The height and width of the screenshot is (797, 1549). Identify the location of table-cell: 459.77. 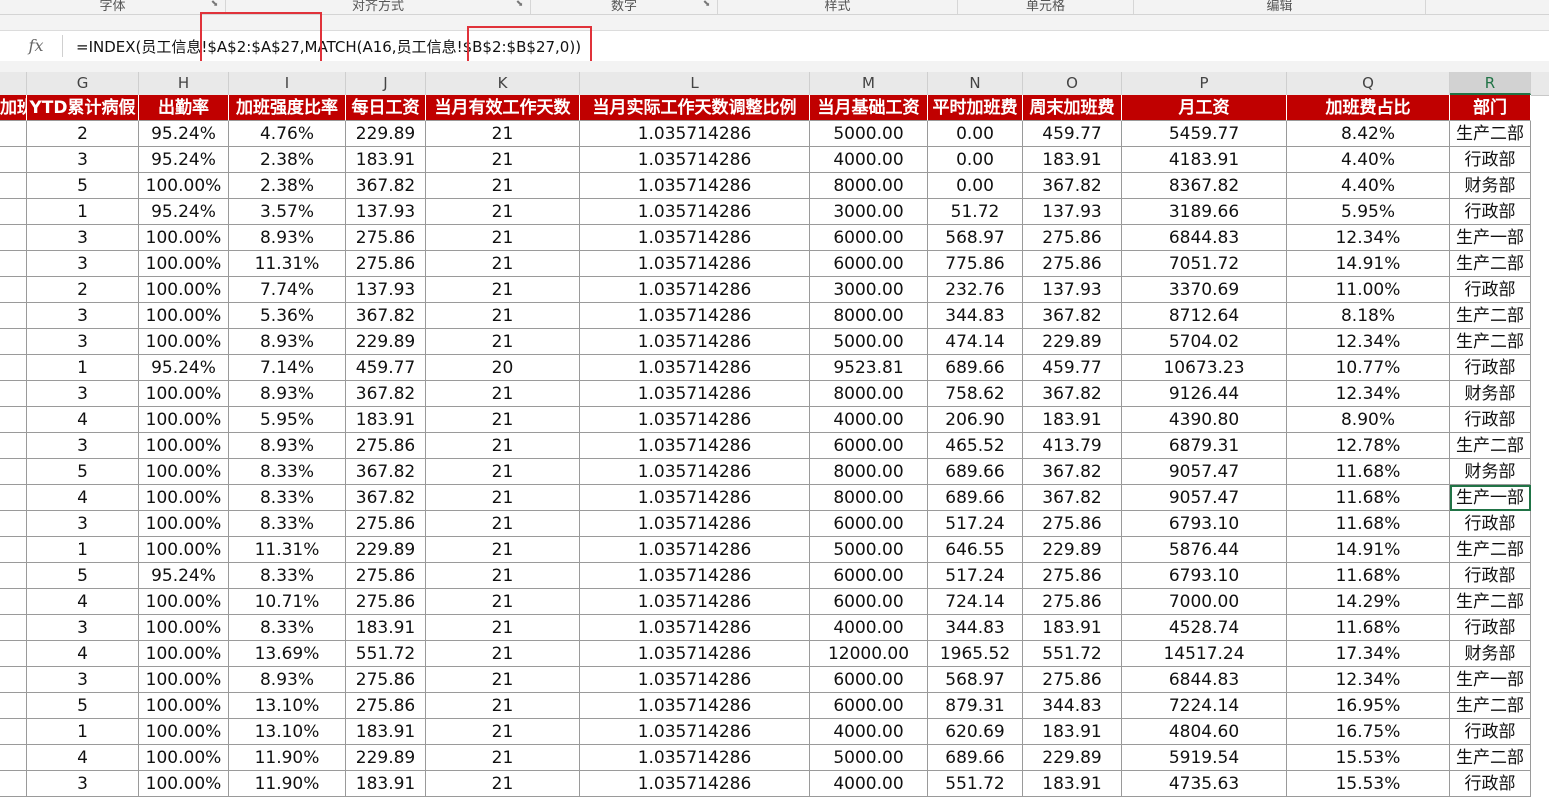
(386, 368).